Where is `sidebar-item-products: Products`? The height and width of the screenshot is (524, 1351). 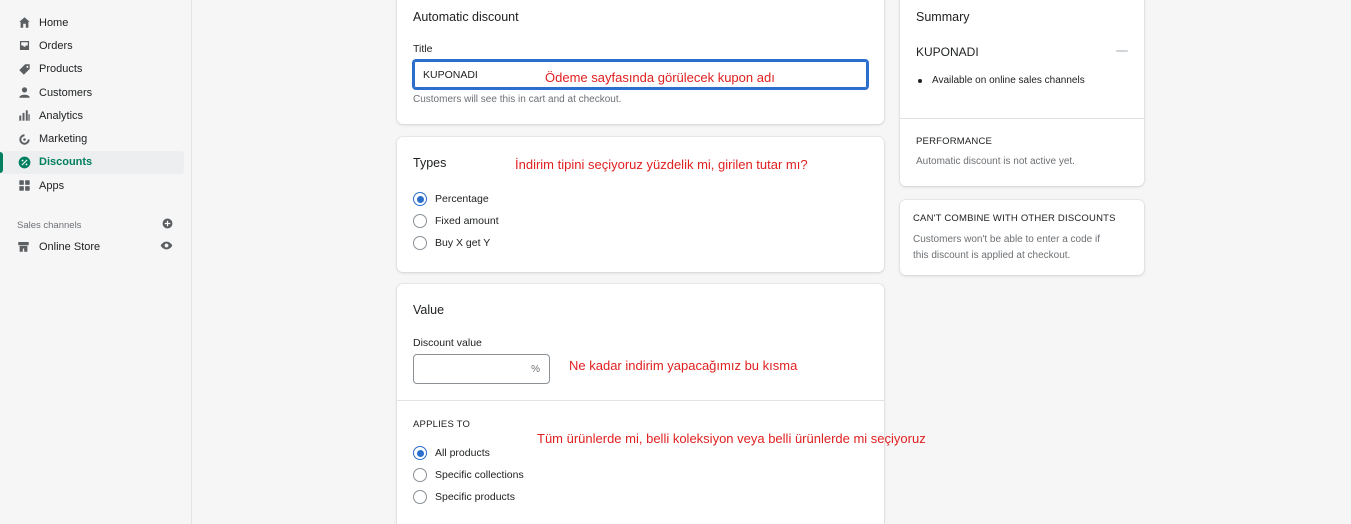
sidebar-item-products: Products is located at coordinates (92, 69).